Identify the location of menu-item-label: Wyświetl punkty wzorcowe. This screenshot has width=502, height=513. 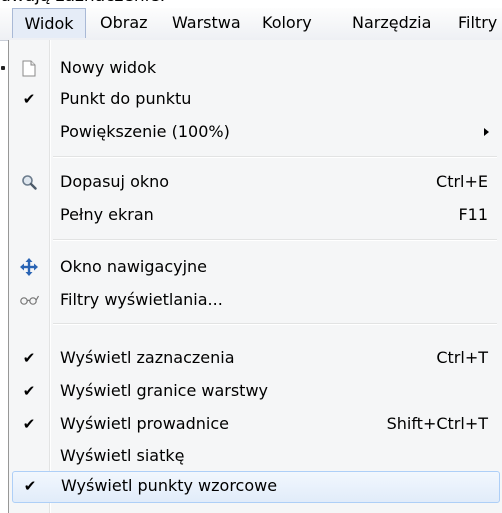
(169, 485).